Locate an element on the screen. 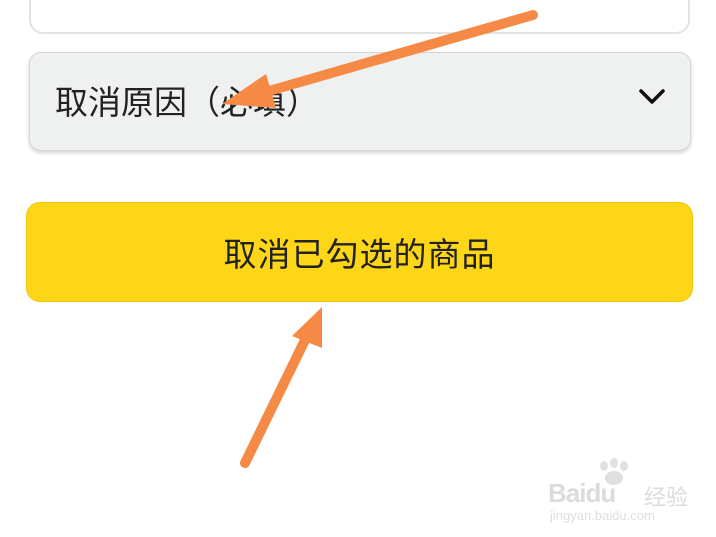 This screenshot has height=537, width=716. cancel-reason-placeholder: 取消原因（必填） is located at coordinates (187, 102).